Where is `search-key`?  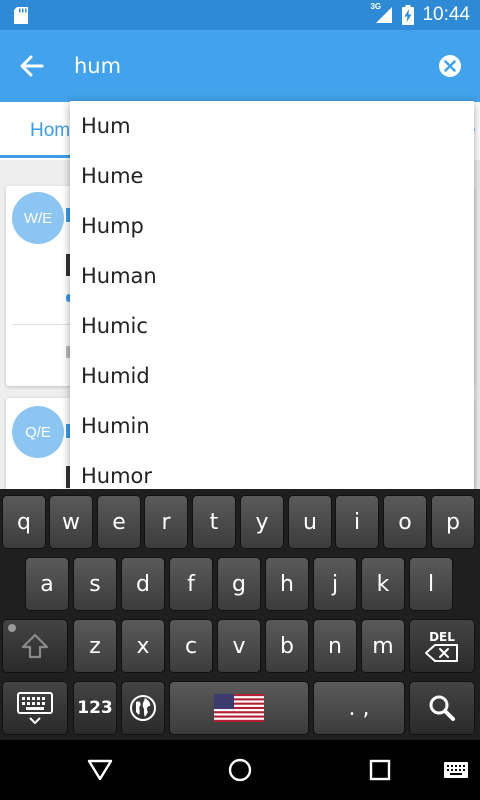
search-key is located at coordinates (442, 708).